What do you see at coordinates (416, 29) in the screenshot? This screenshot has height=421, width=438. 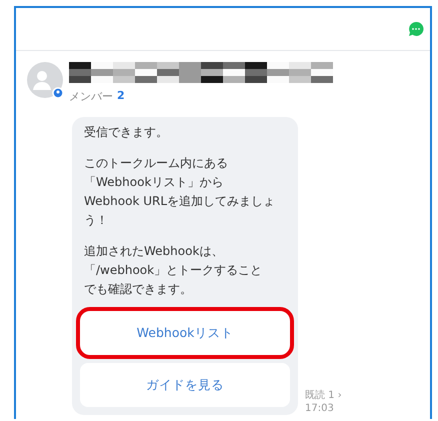 I see `chat-icon` at bounding box center [416, 29].